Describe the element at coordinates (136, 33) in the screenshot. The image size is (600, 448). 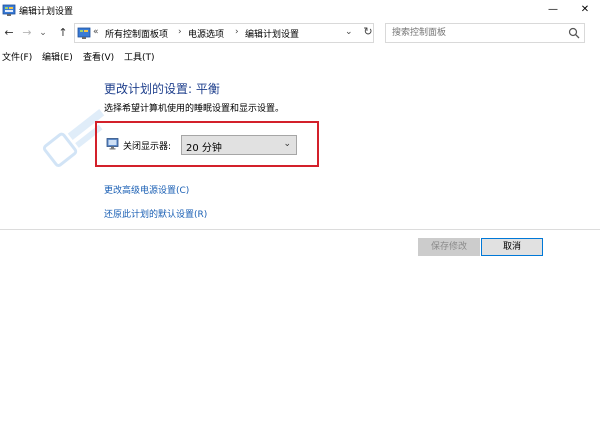
I see `breadcrumb-all-items: 所有控制面板项` at that location.